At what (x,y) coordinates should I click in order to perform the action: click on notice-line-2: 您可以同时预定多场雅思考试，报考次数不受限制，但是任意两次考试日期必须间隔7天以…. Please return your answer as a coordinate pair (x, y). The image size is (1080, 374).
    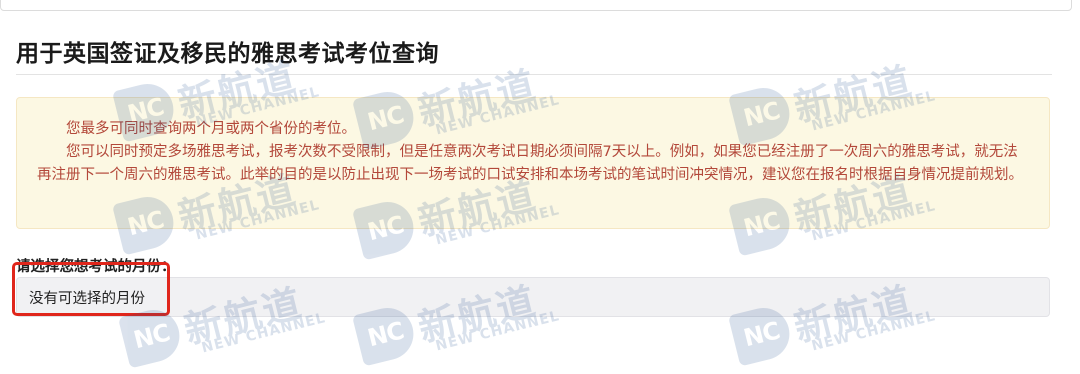
    Looking at the image, I should click on (530, 163).